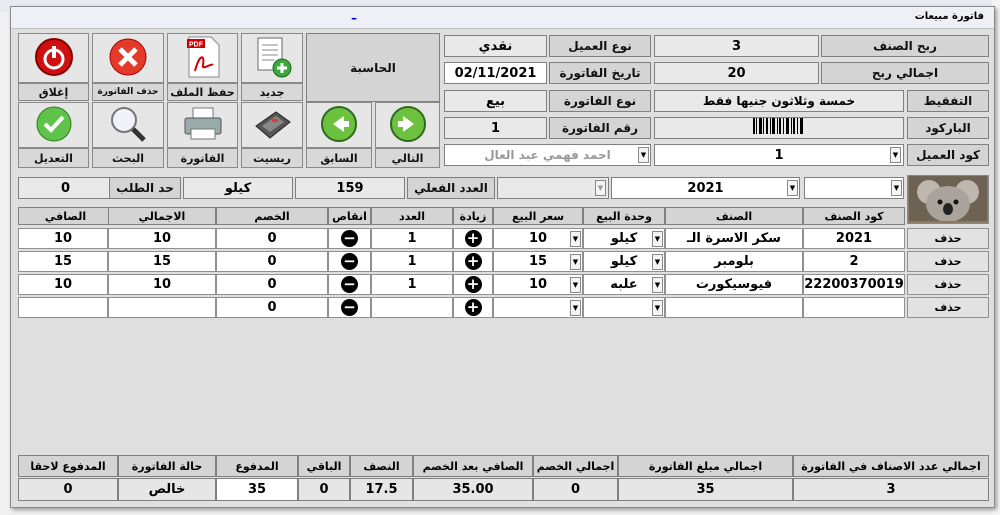 The width and height of the screenshot is (1000, 515). What do you see at coordinates (167, 466) in the screenshot?
I see `invoice-status-label: حالة الفاتورة` at bounding box center [167, 466].